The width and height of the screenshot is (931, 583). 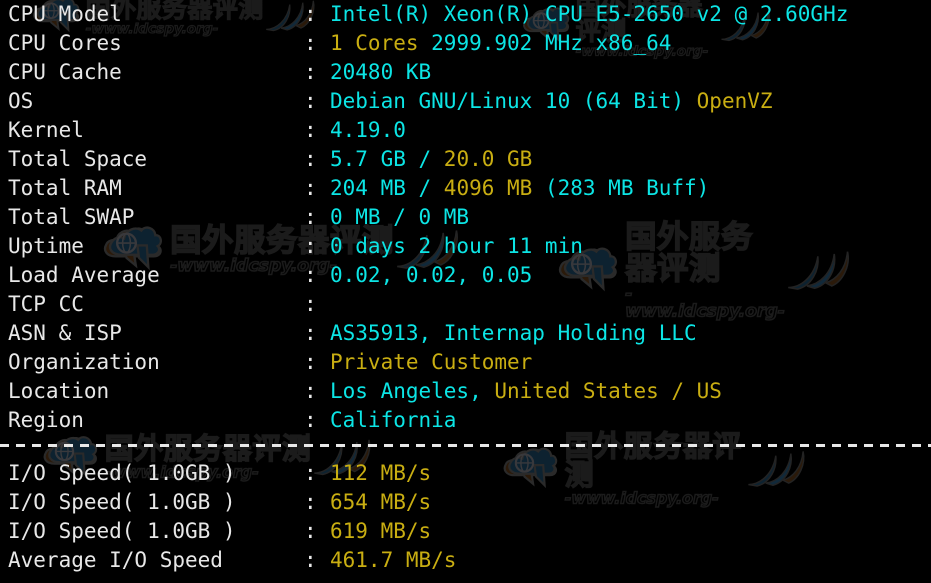 I want to click on row-value: 654 MB/s, so click(x=380, y=502).